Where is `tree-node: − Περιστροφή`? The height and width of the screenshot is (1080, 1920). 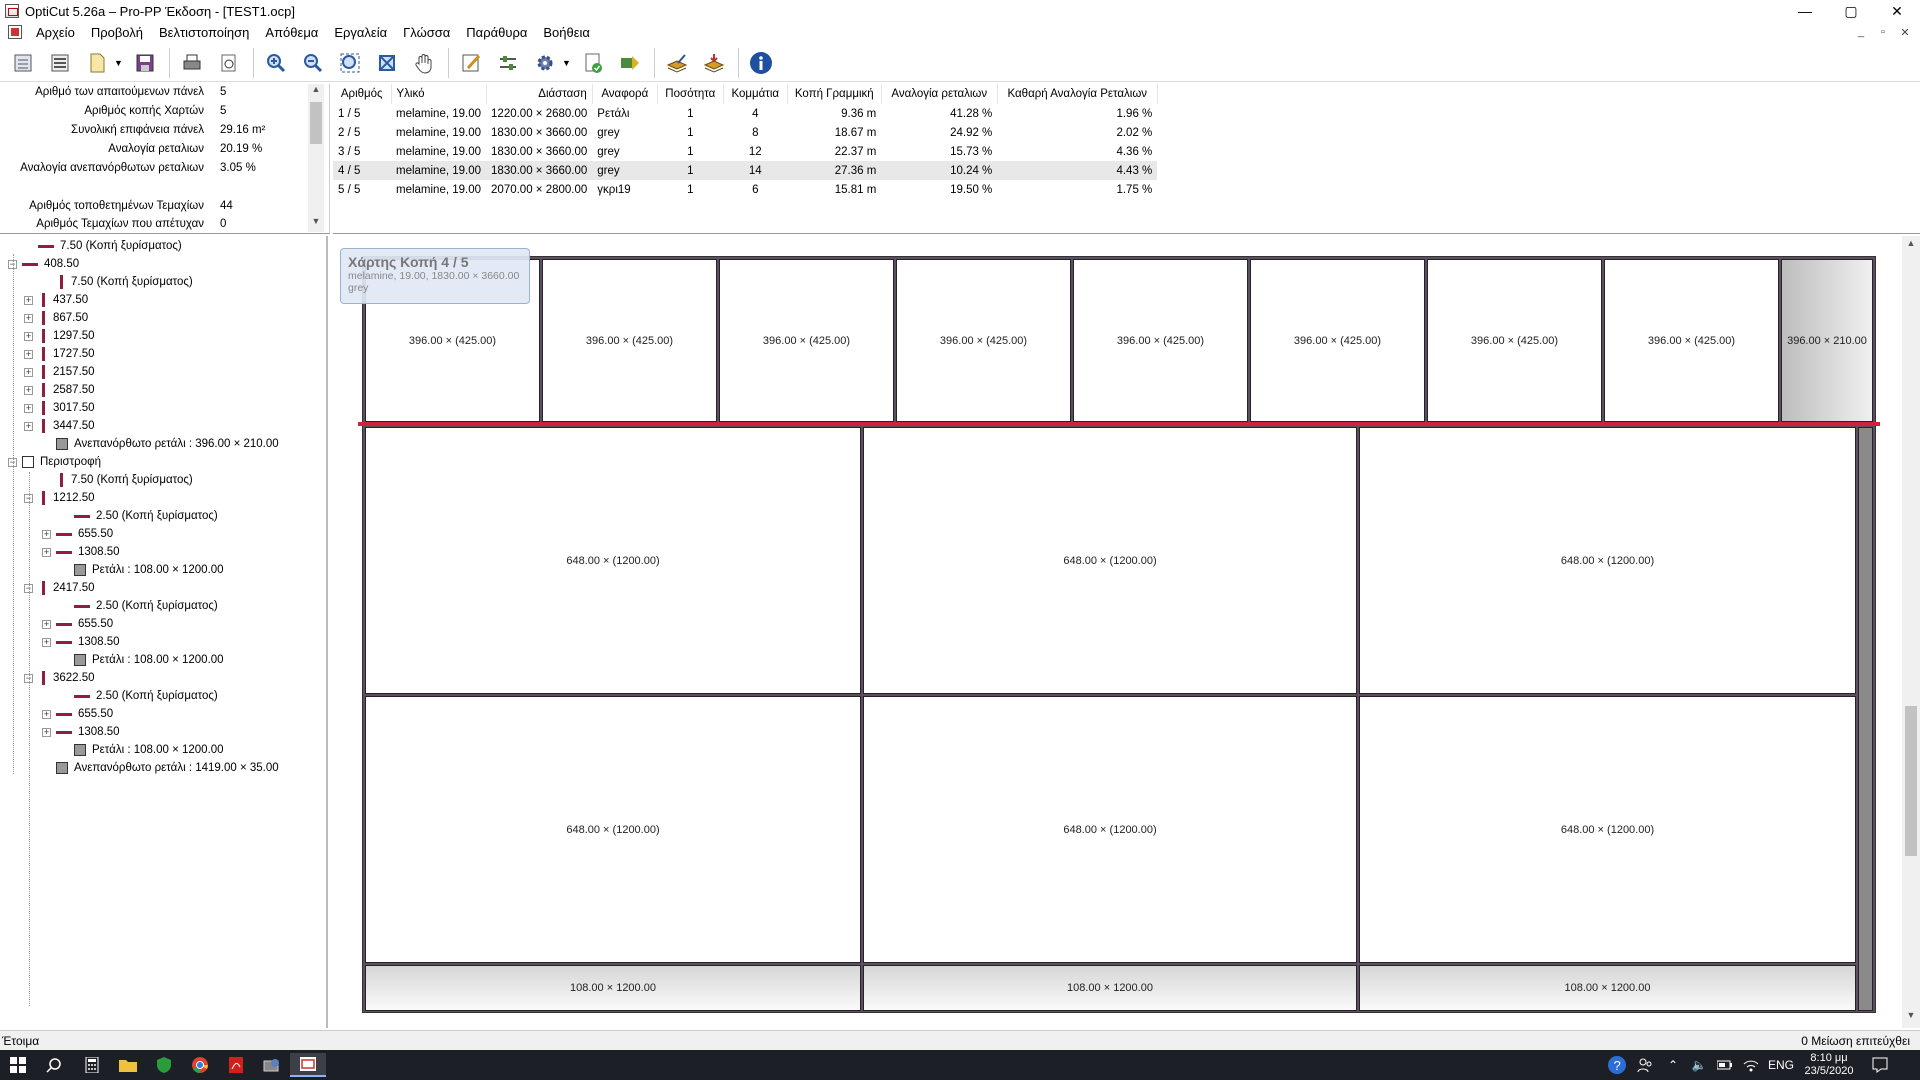 tree-node: − Περιστροφή is located at coordinates (54, 462).